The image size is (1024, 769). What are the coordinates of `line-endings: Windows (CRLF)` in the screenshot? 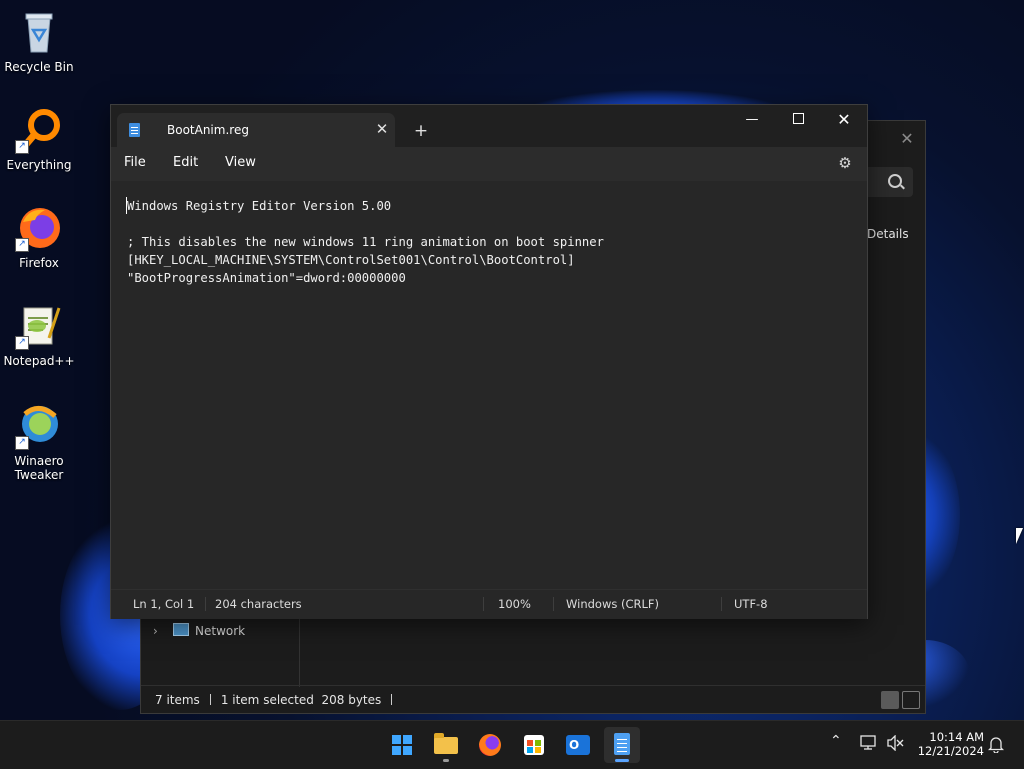 It's located at (612, 604).